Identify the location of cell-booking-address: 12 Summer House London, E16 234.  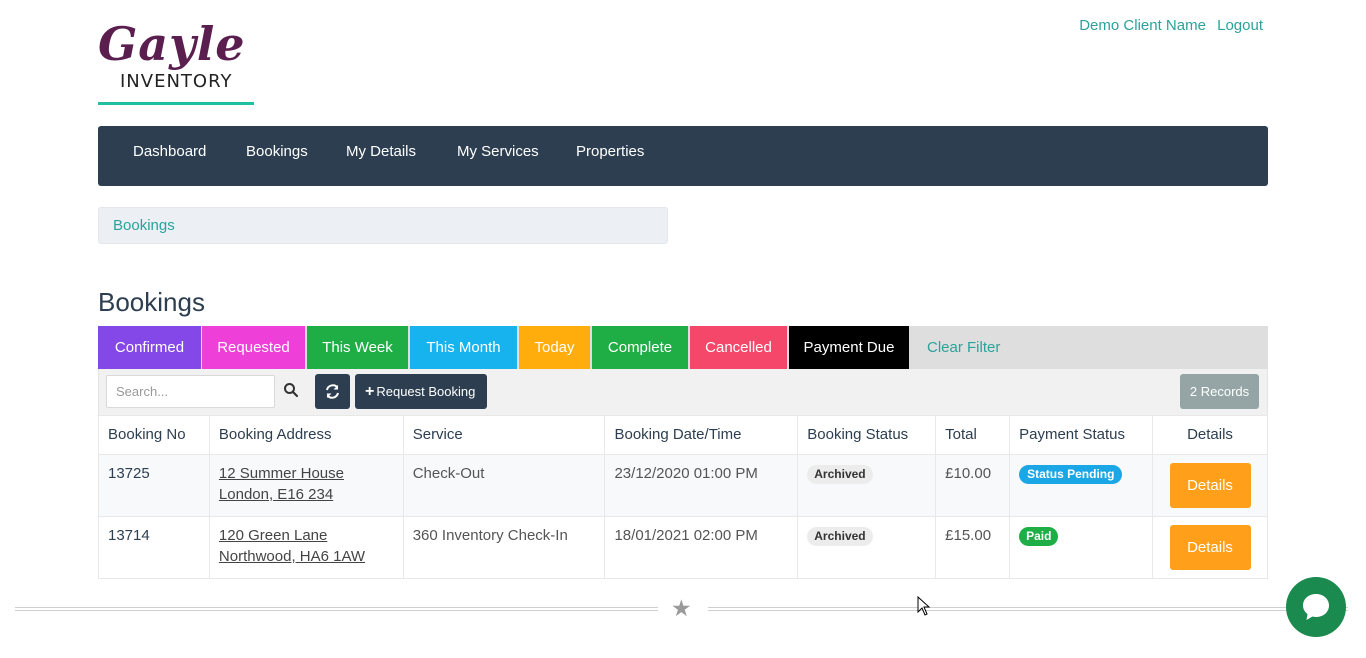
(306, 485).